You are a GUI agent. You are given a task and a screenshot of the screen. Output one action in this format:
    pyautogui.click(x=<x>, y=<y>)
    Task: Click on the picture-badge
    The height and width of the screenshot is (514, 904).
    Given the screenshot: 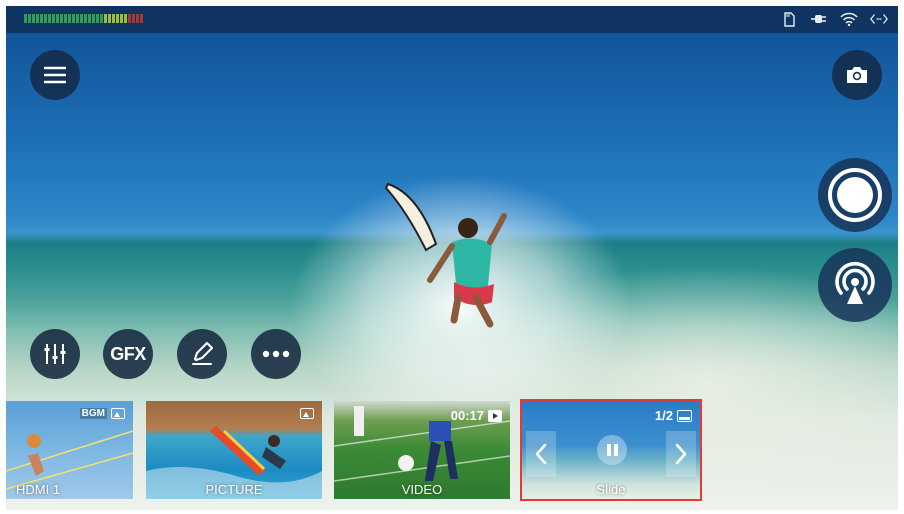 What is the action you would take?
    pyautogui.click(x=307, y=413)
    